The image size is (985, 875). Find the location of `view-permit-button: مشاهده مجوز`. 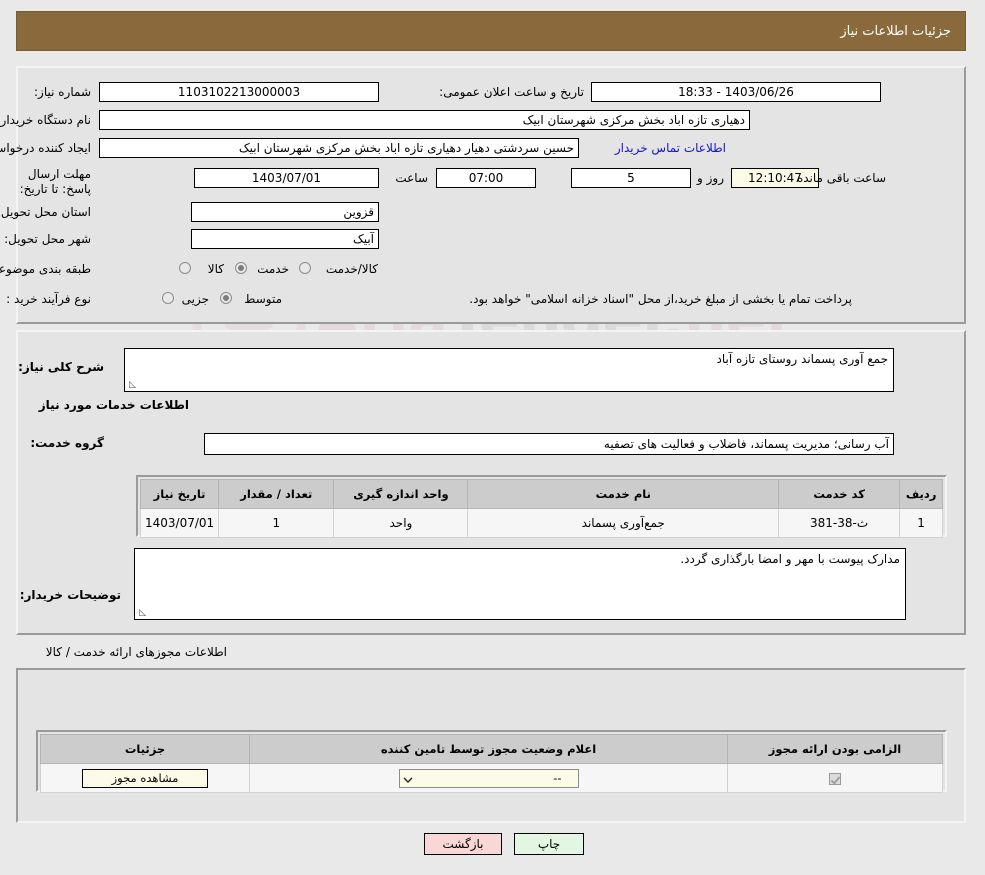

view-permit-button: مشاهده مجوز is located at coordinates (146, 778).